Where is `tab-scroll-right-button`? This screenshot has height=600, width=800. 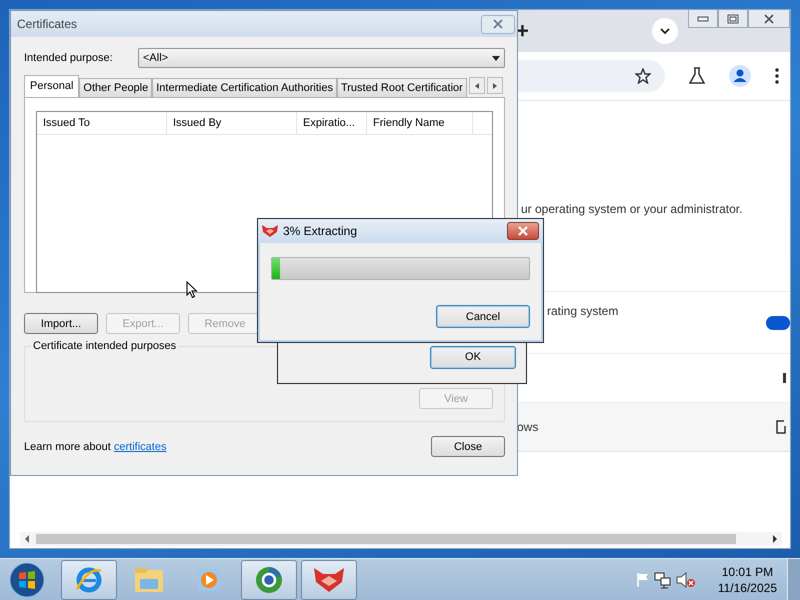 tab-scroll-right-button is located at coordinates (494, 85).